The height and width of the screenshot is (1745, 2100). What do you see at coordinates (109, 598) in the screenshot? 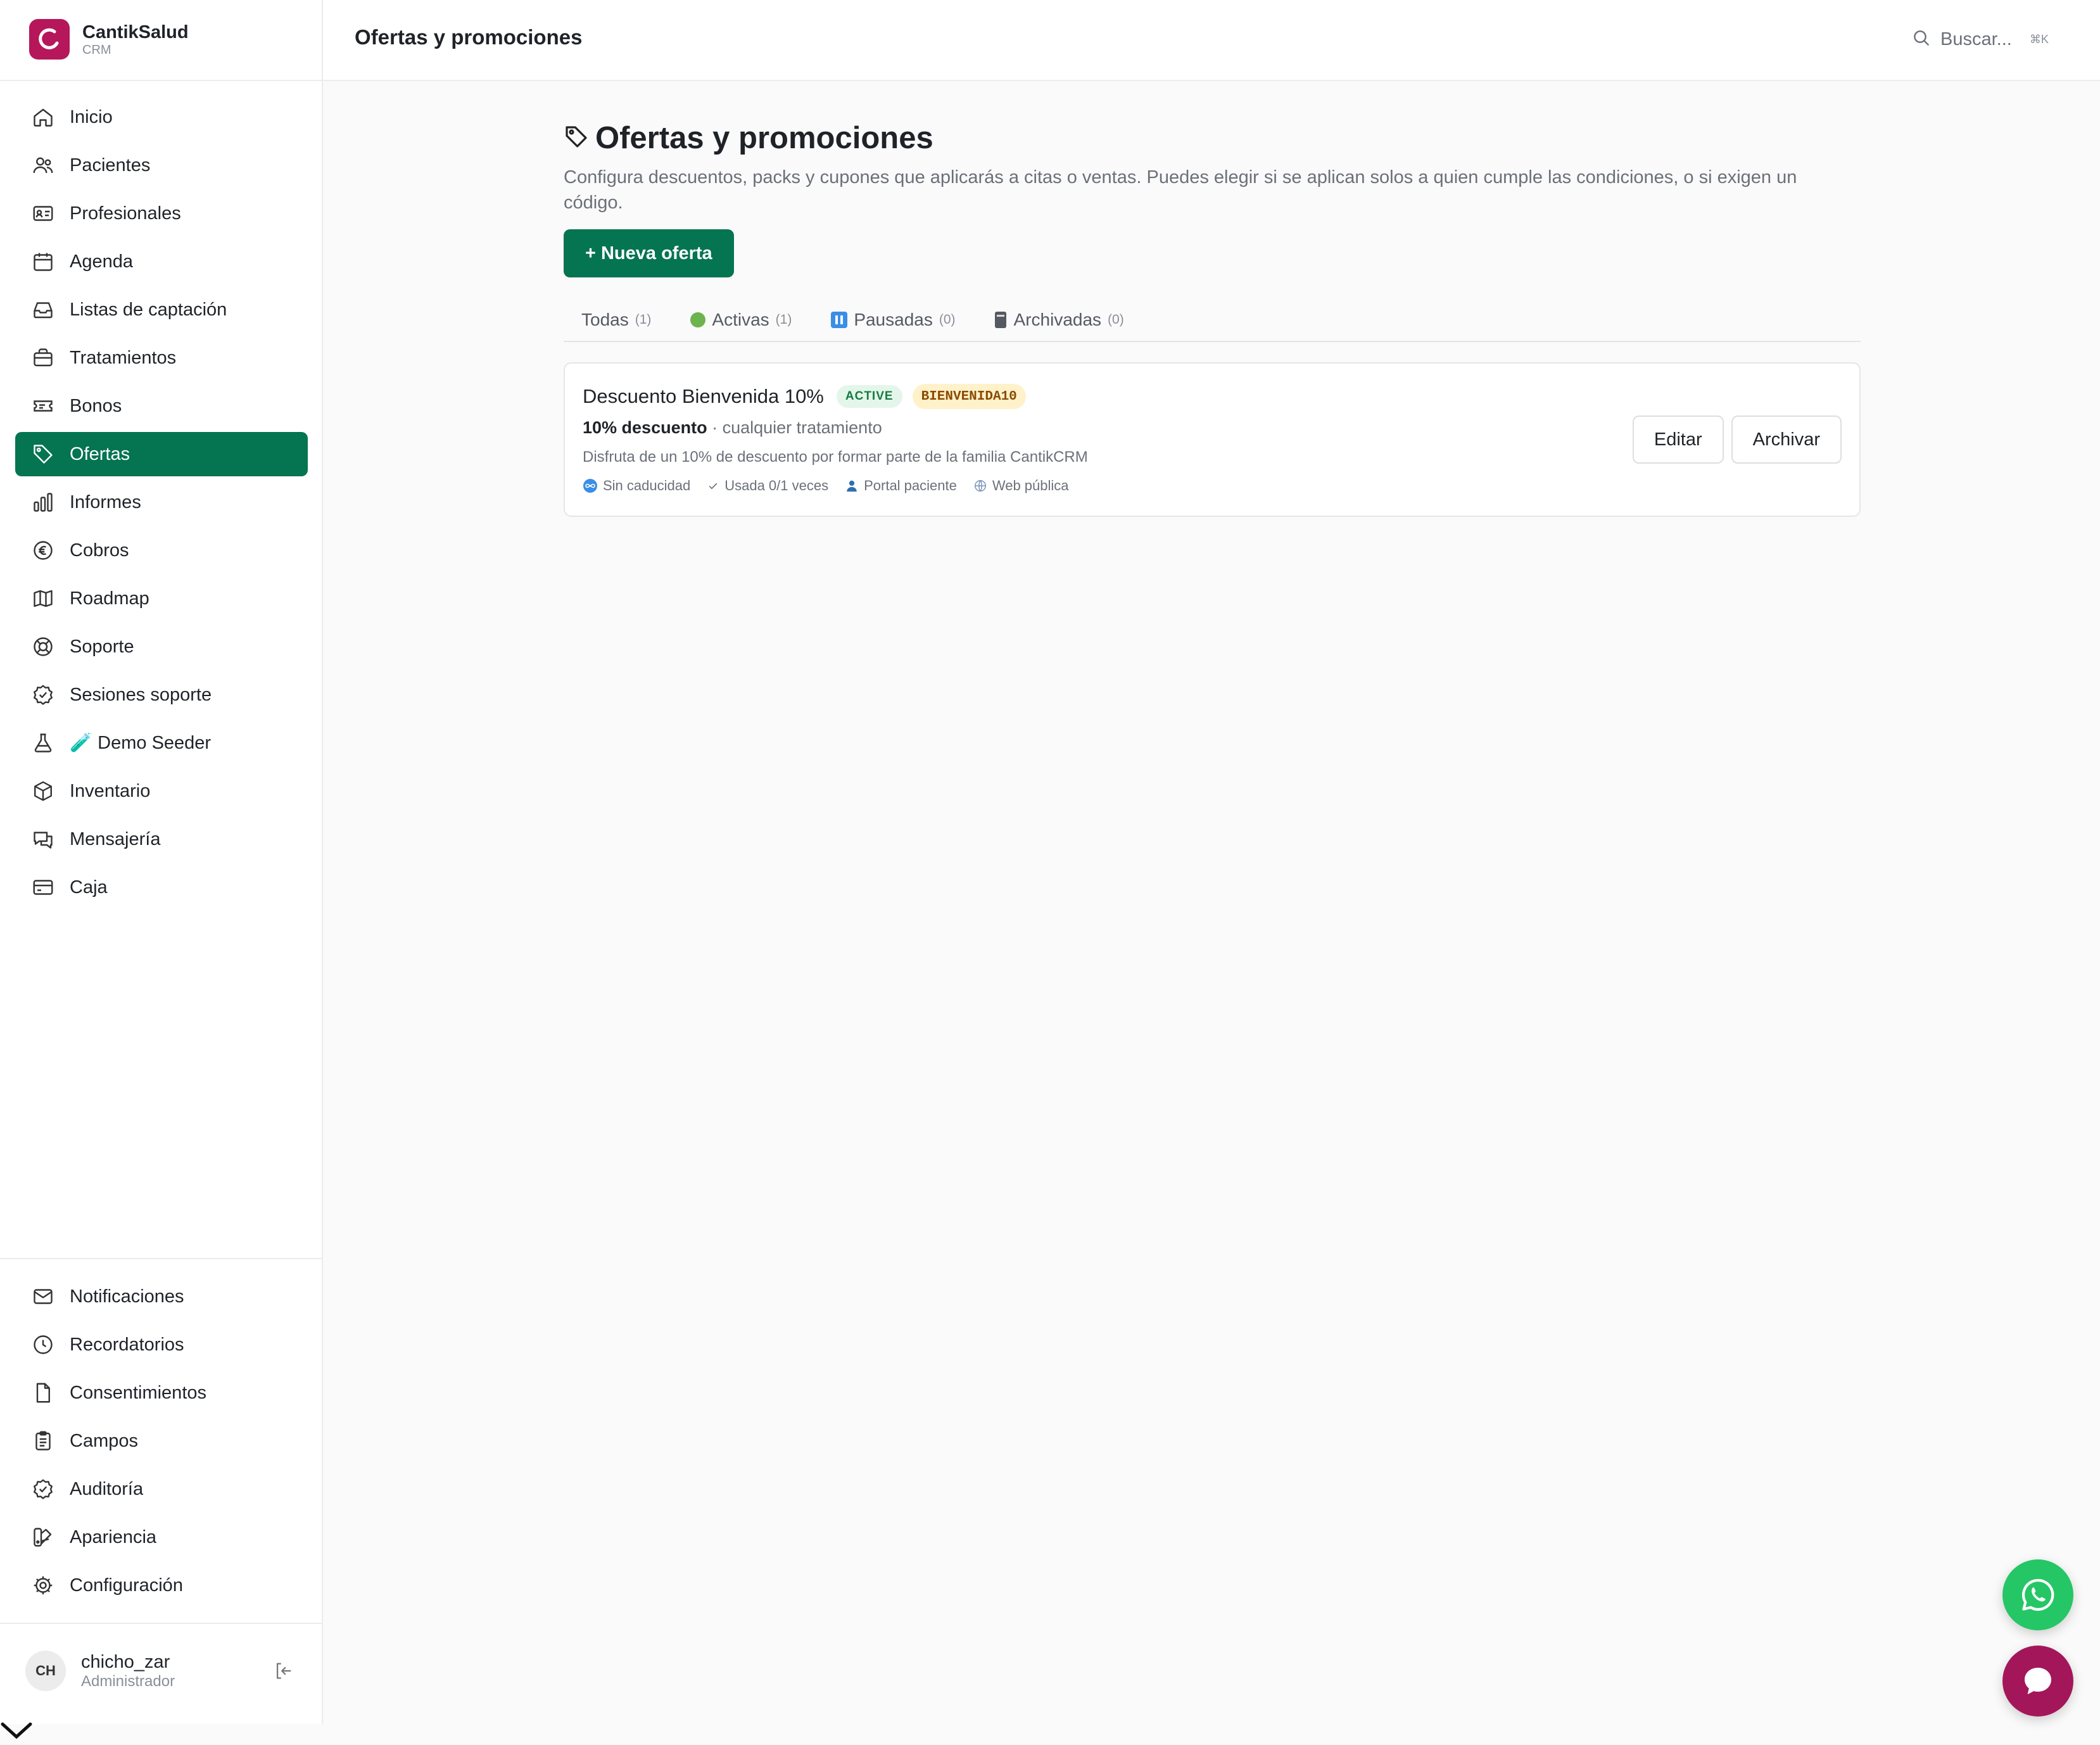
I see `nav-label: Roadmap` at bounding box center [109, 598].